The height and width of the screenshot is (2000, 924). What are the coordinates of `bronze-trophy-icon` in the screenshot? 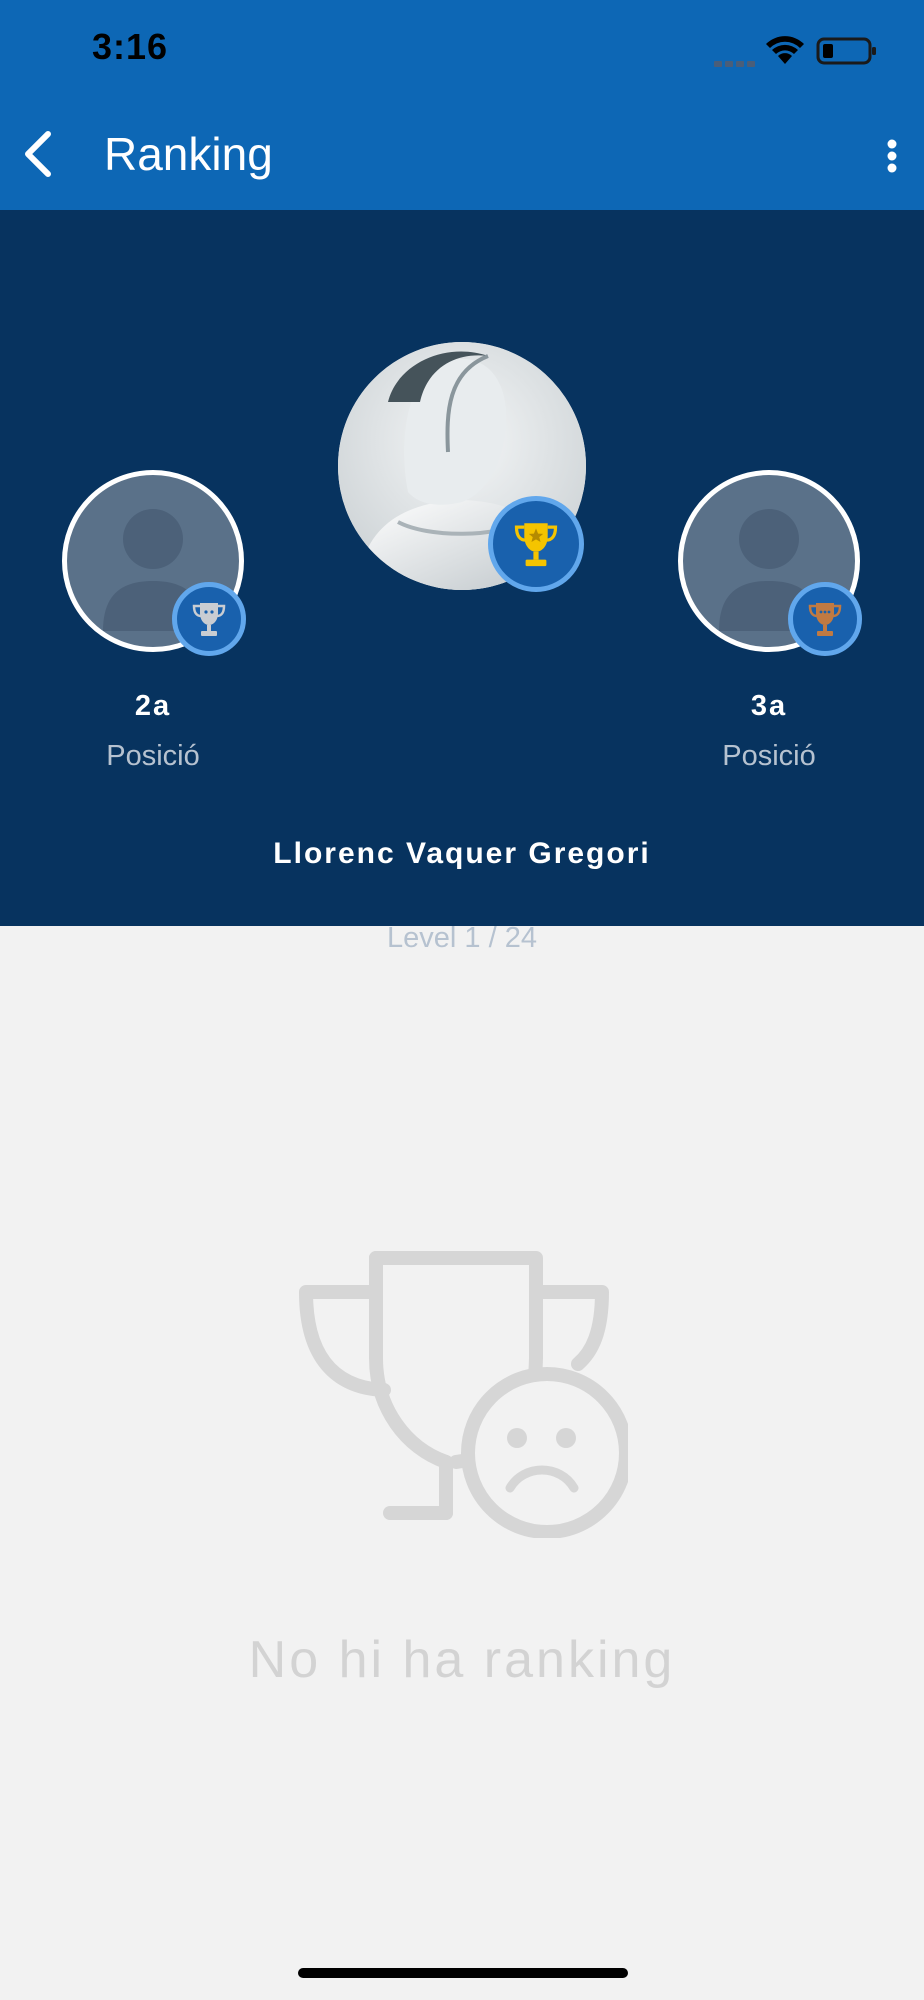 It's located at (825, 619).